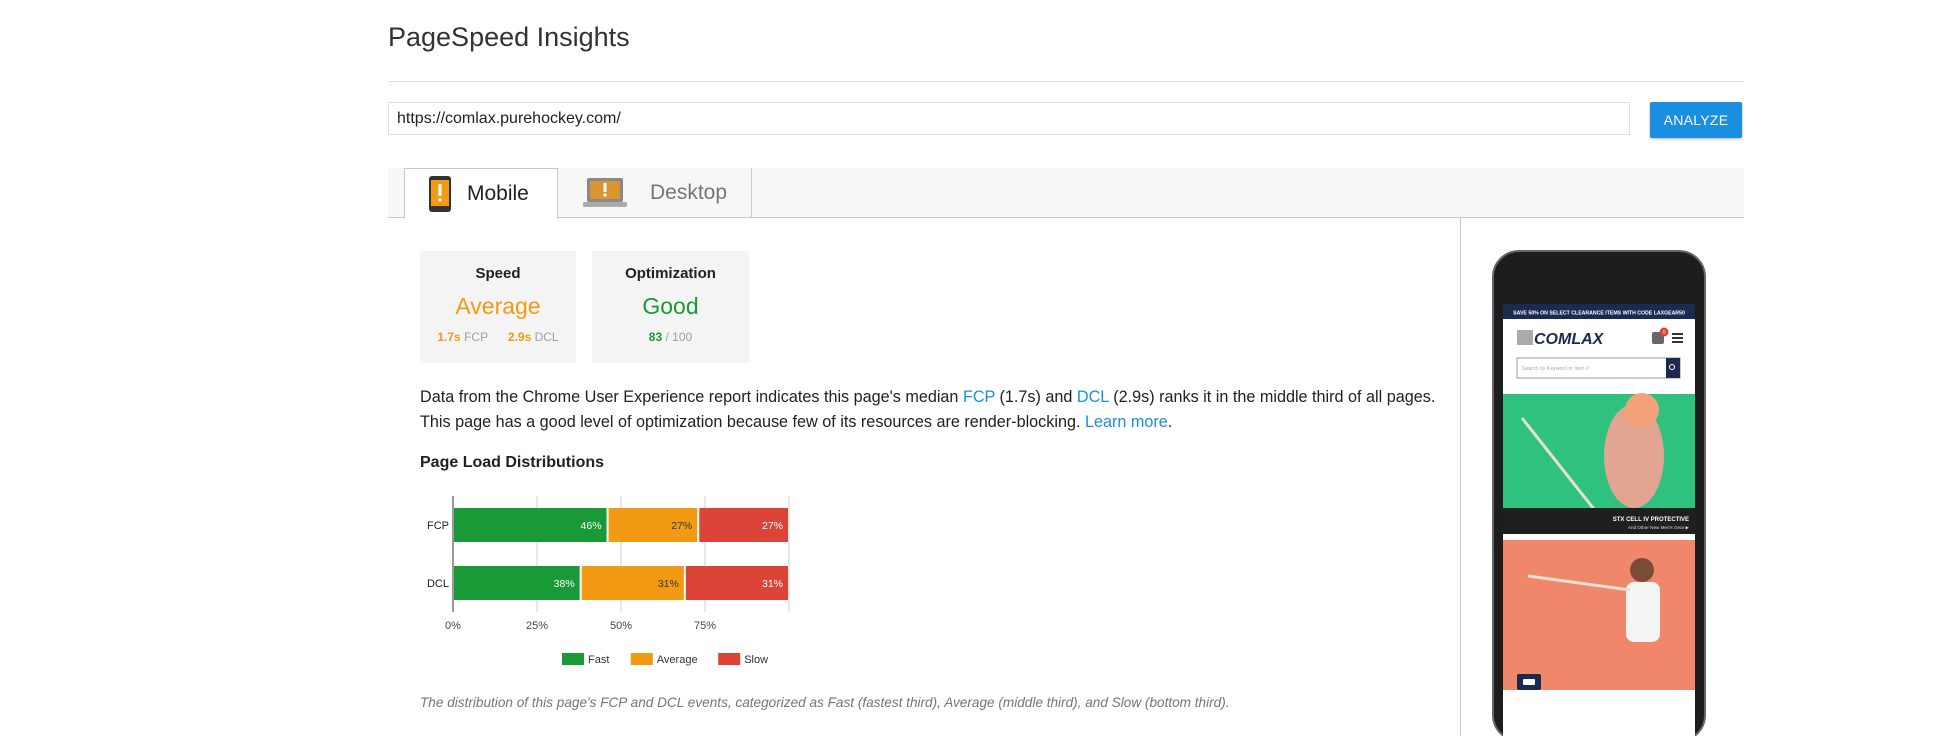  Describe the element at coordinates (498, 193) in the screenshot. I see `tab-mobile-label: Mobile` at that location.